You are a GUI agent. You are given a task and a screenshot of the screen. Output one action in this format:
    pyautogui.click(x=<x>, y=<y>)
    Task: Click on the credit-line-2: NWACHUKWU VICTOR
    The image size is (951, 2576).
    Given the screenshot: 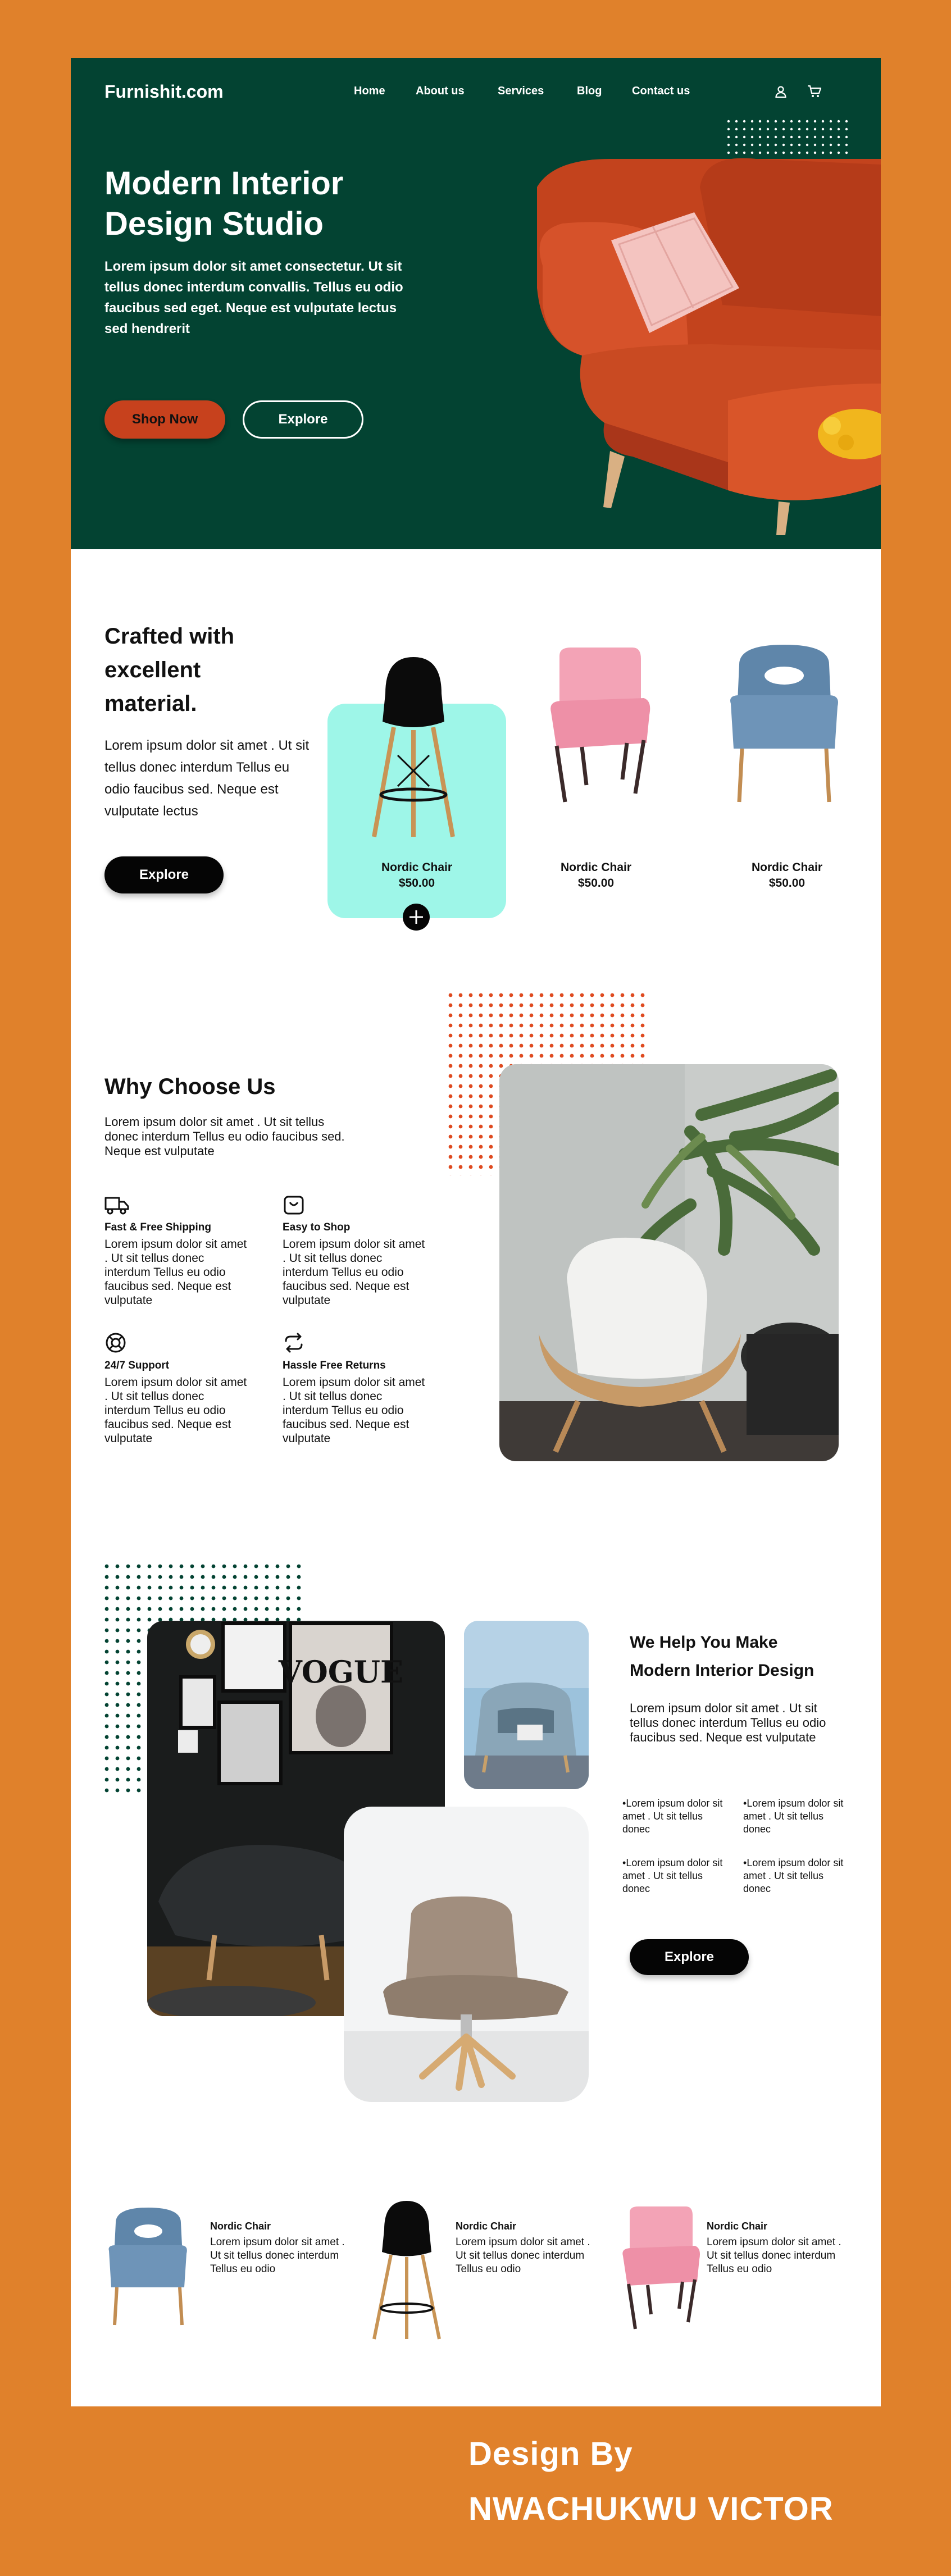 What is the action you would take?
    pyautogui.click(x=651, y=2509)
    